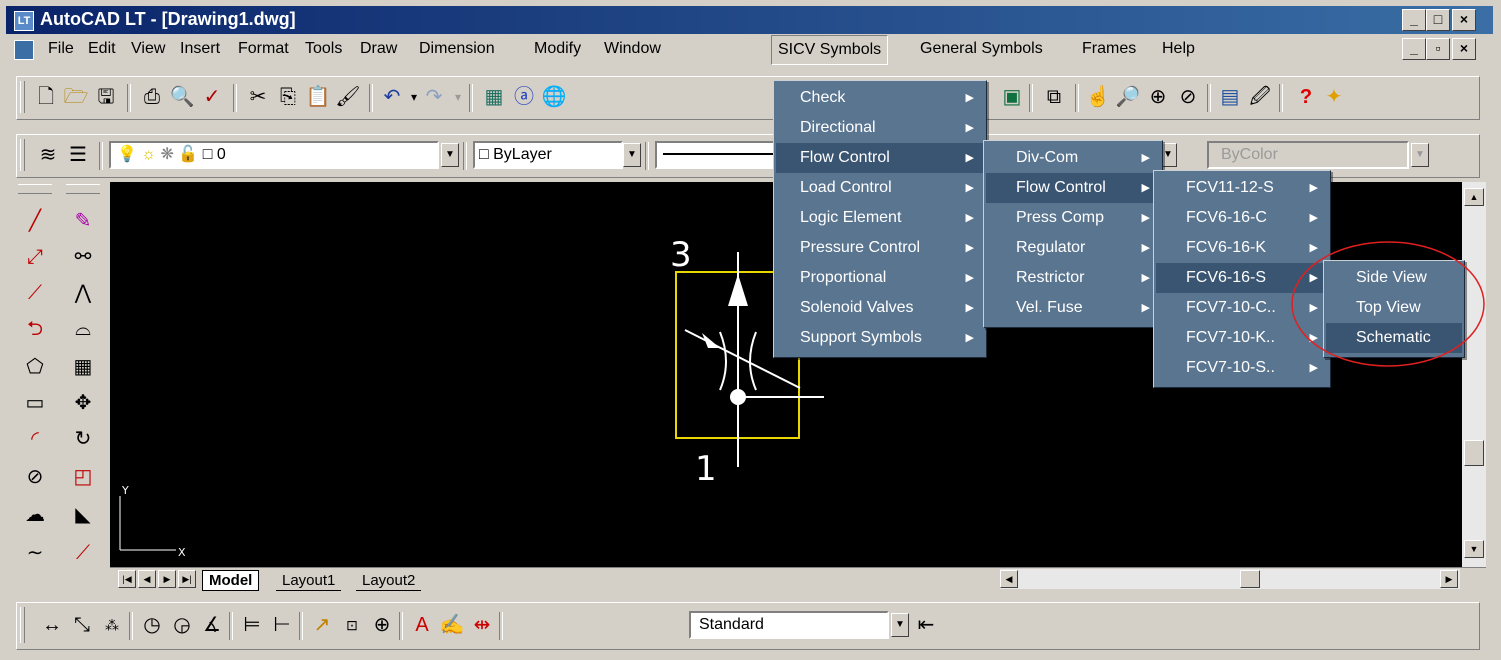 The width and height of the screenshot is (1501, 660). Describe the element at coordinates (720, 155) in the screenshot. I see `linetype-combo` at that location.